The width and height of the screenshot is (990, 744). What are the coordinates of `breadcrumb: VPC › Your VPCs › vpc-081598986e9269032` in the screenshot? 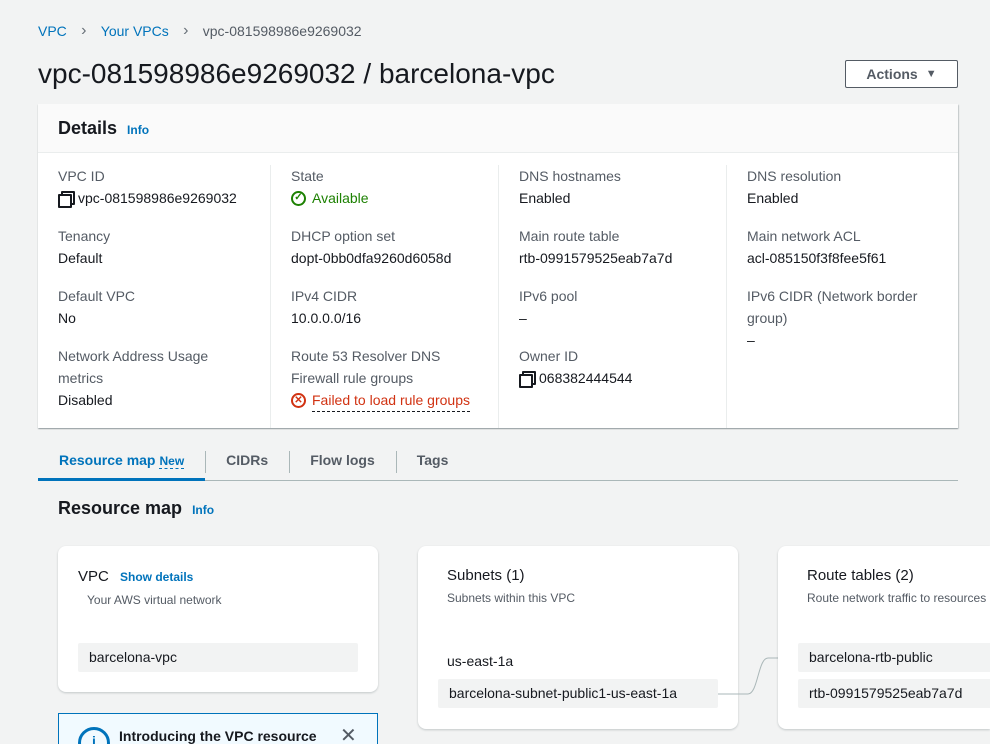 It's located at (200, 31).